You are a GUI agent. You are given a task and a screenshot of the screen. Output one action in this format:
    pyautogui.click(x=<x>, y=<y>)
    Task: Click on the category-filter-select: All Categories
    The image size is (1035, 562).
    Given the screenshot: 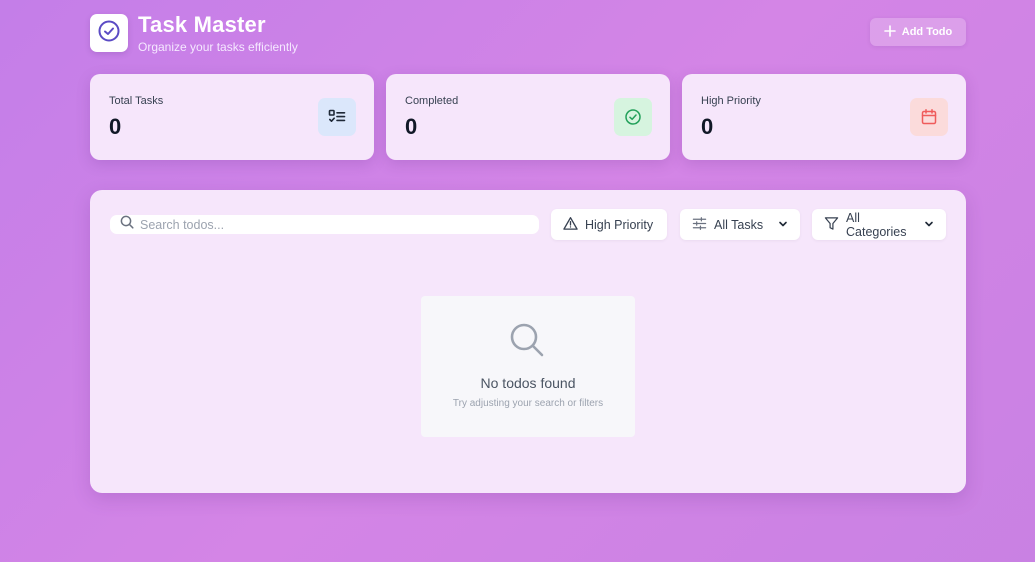 What is the action you would take?
    pyautogui.click(x=879, y=224)
    